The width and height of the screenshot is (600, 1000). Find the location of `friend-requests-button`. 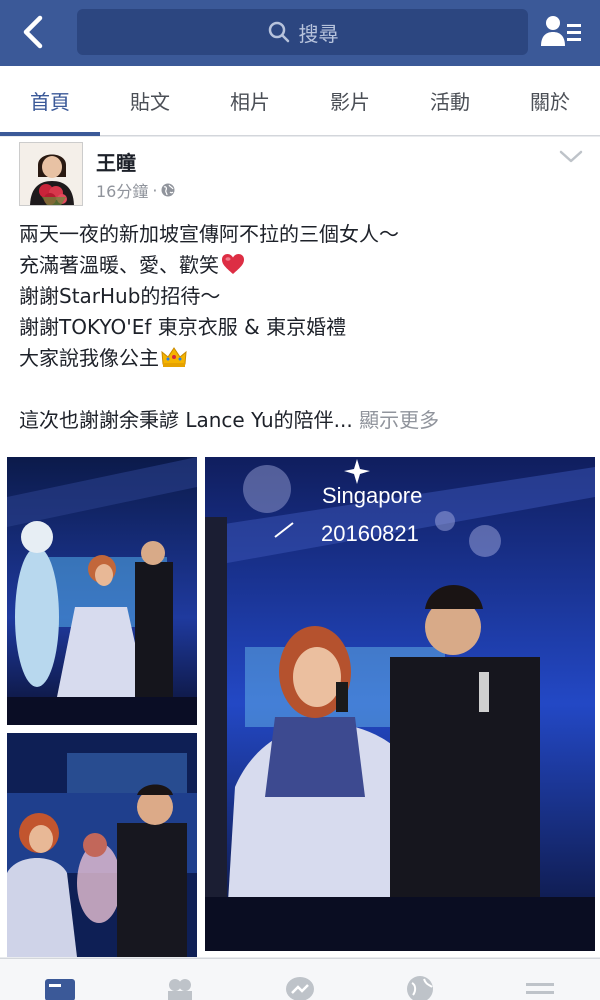

friend-requests-button is located at coordinates (562, 32).